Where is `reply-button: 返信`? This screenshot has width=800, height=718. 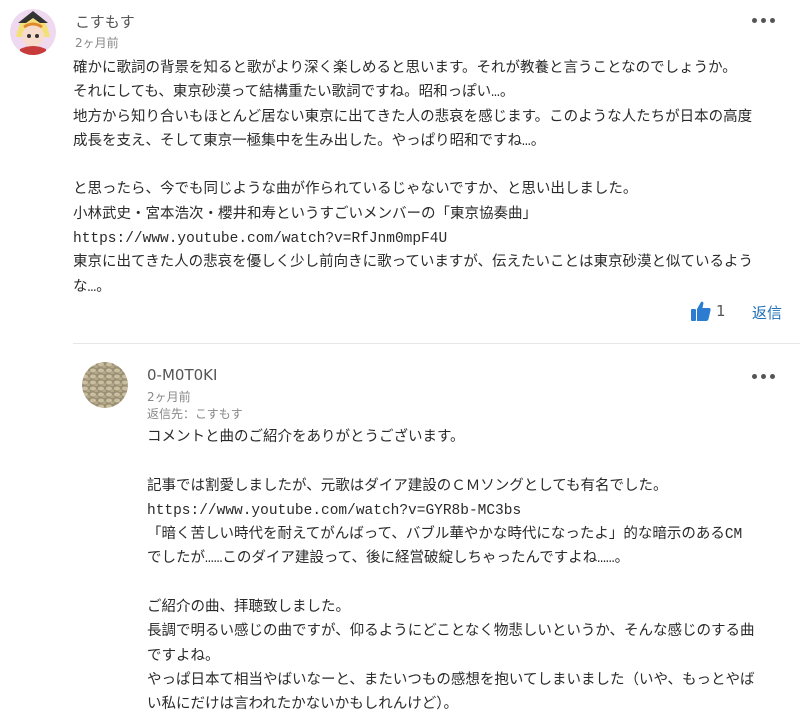 reply-button: 返信 is located at coordinates (767, 312).